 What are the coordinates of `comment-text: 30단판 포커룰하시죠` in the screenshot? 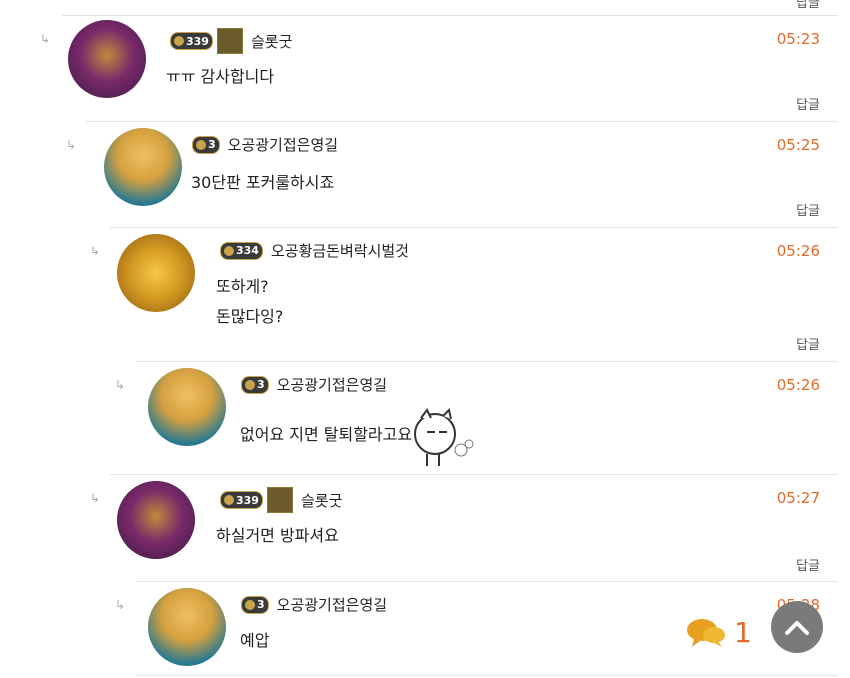 It's located at (263, 182).